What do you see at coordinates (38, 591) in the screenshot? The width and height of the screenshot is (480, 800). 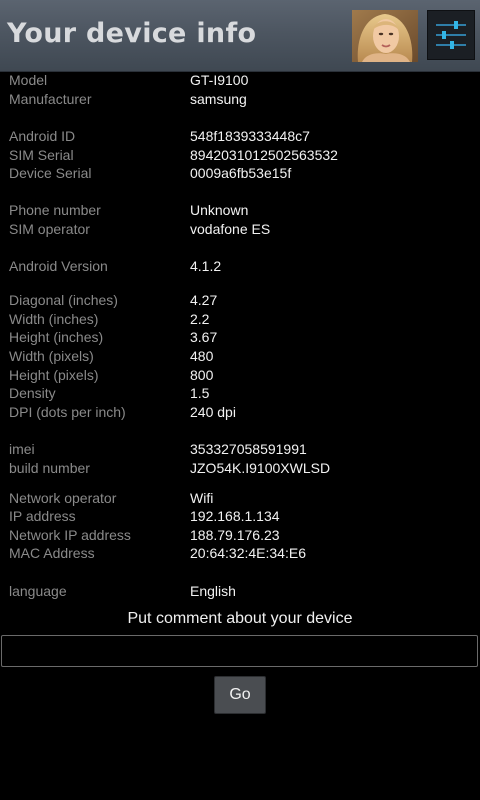 I see `info-label: language` at bounding box center [38, 591].